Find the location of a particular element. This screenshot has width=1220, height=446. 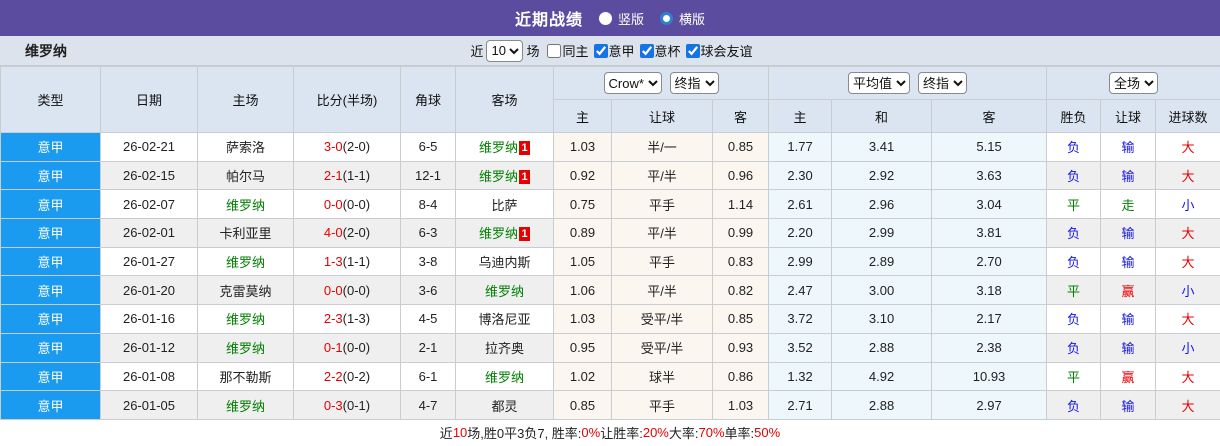

bookmaker-select: Crow* is located at coordinates (632, 83).